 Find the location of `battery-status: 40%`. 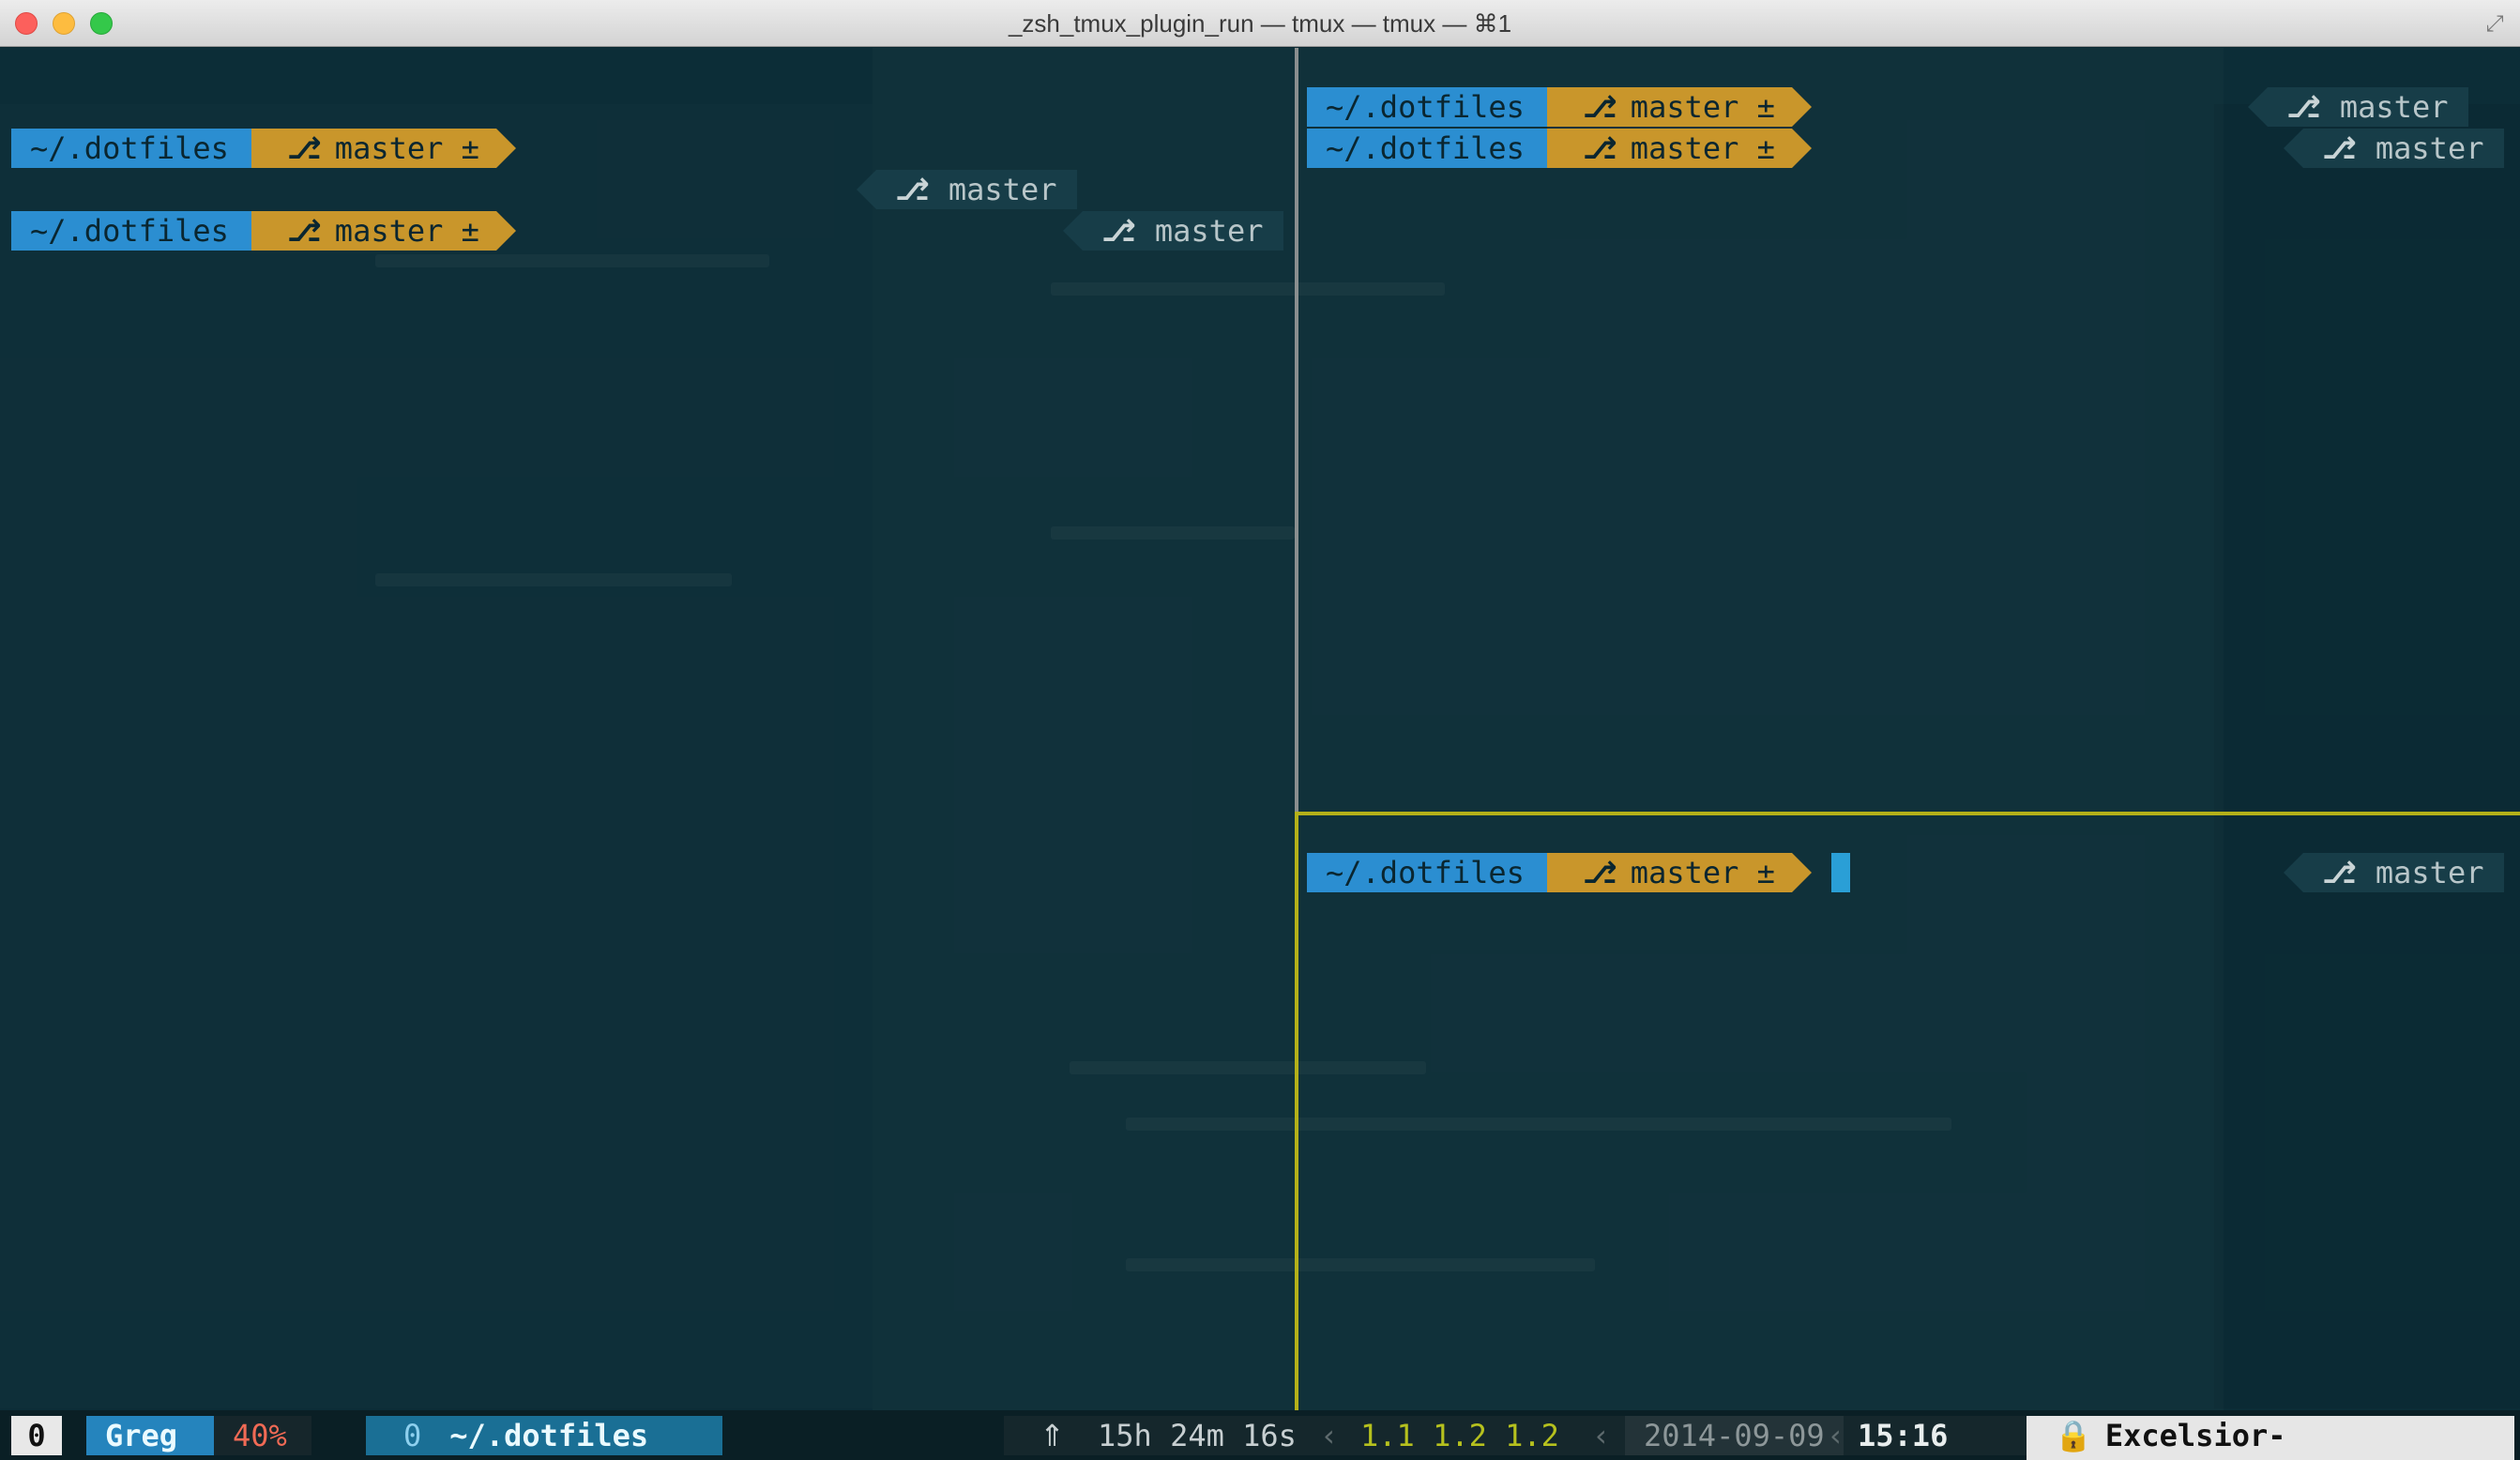

battery-status: 40% is located at coordinates (262, 1435).